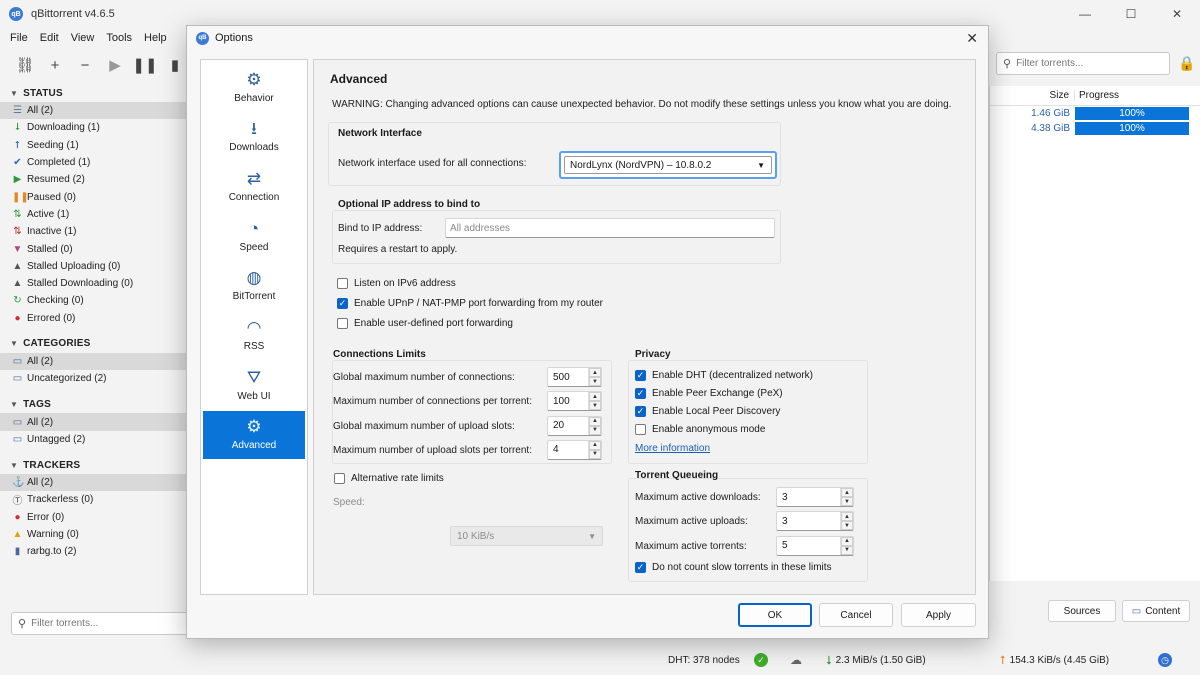 The width and height of the screenshot is (1200, 675). What do you see at coordinates (254, 236) in the screenshot?
I see `nav-item-speed: ◔ Speed` at bounding box center [254, 236].